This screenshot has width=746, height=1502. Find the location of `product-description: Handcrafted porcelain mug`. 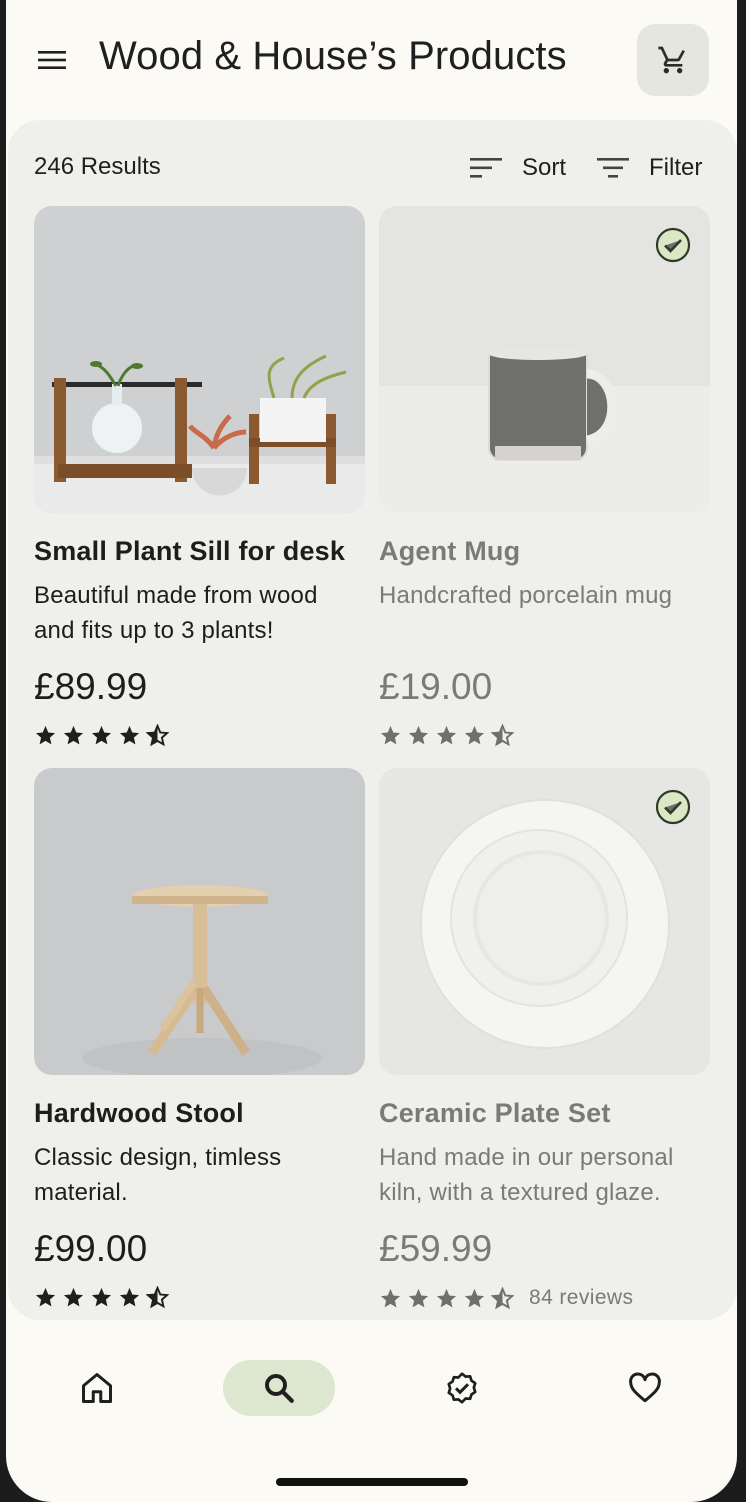

product-description: Handcrafted porcelain mug is located at coordinates (526, 595).